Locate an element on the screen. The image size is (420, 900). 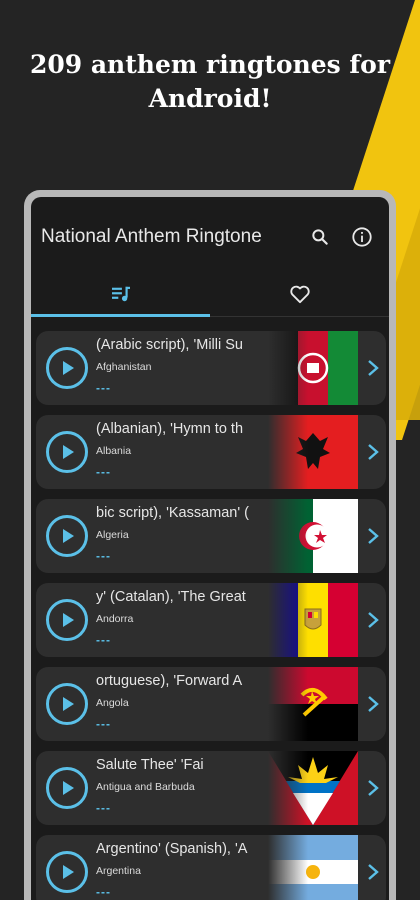
tab-favorites is located at coordinates (299, 296).